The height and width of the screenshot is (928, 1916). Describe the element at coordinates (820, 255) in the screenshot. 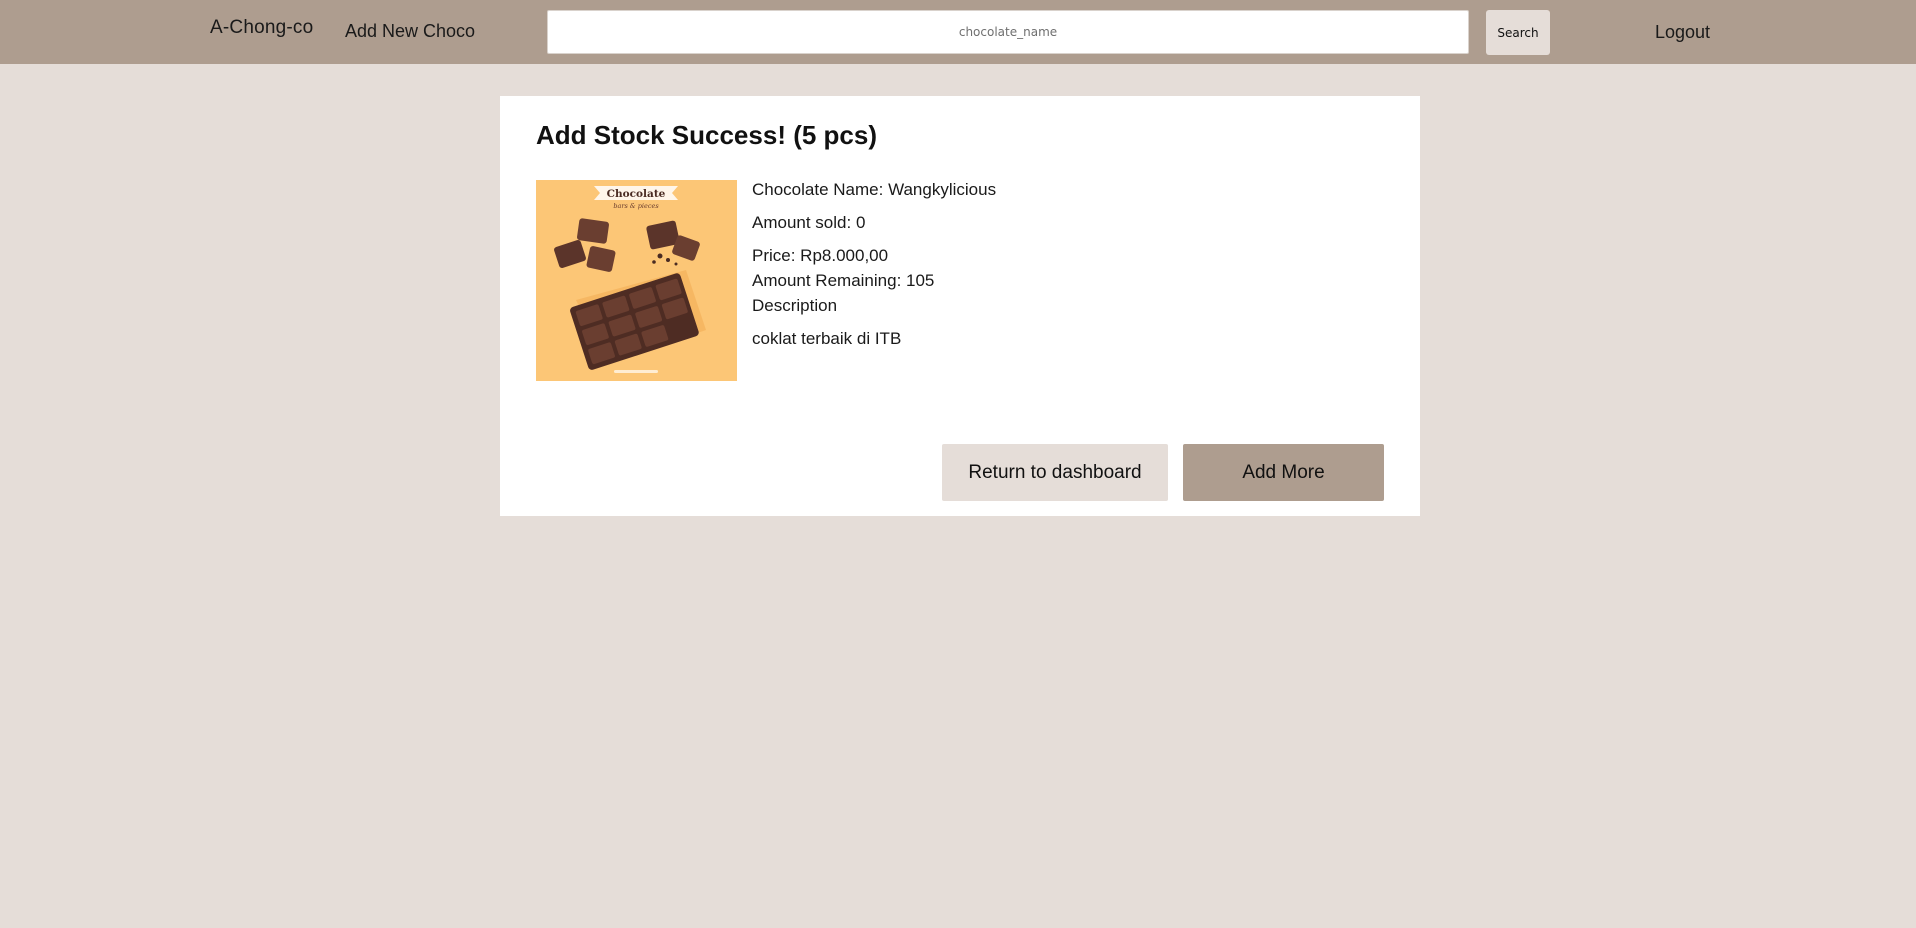

I see `price: Price: Rp8.000,00` at that location.